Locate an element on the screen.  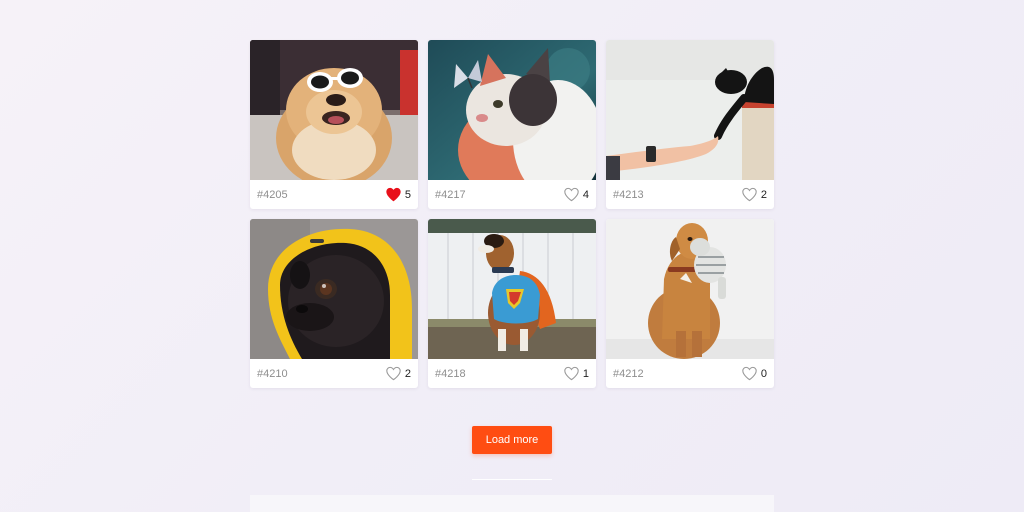
photo-dog-sunglasses is located at coordinates (334, 110).